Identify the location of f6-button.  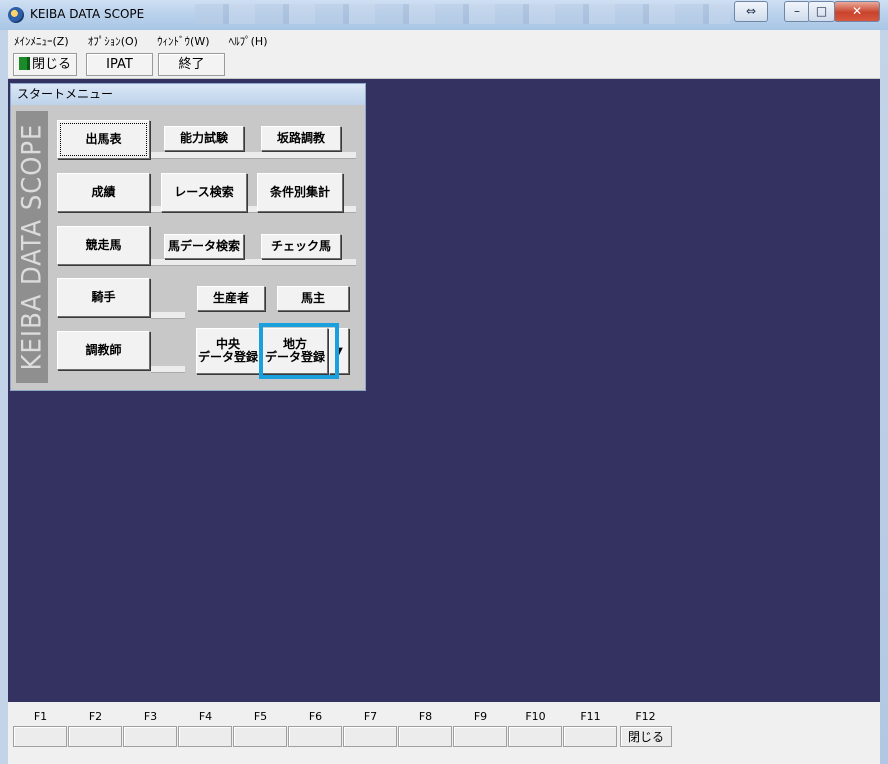
(315, 736).